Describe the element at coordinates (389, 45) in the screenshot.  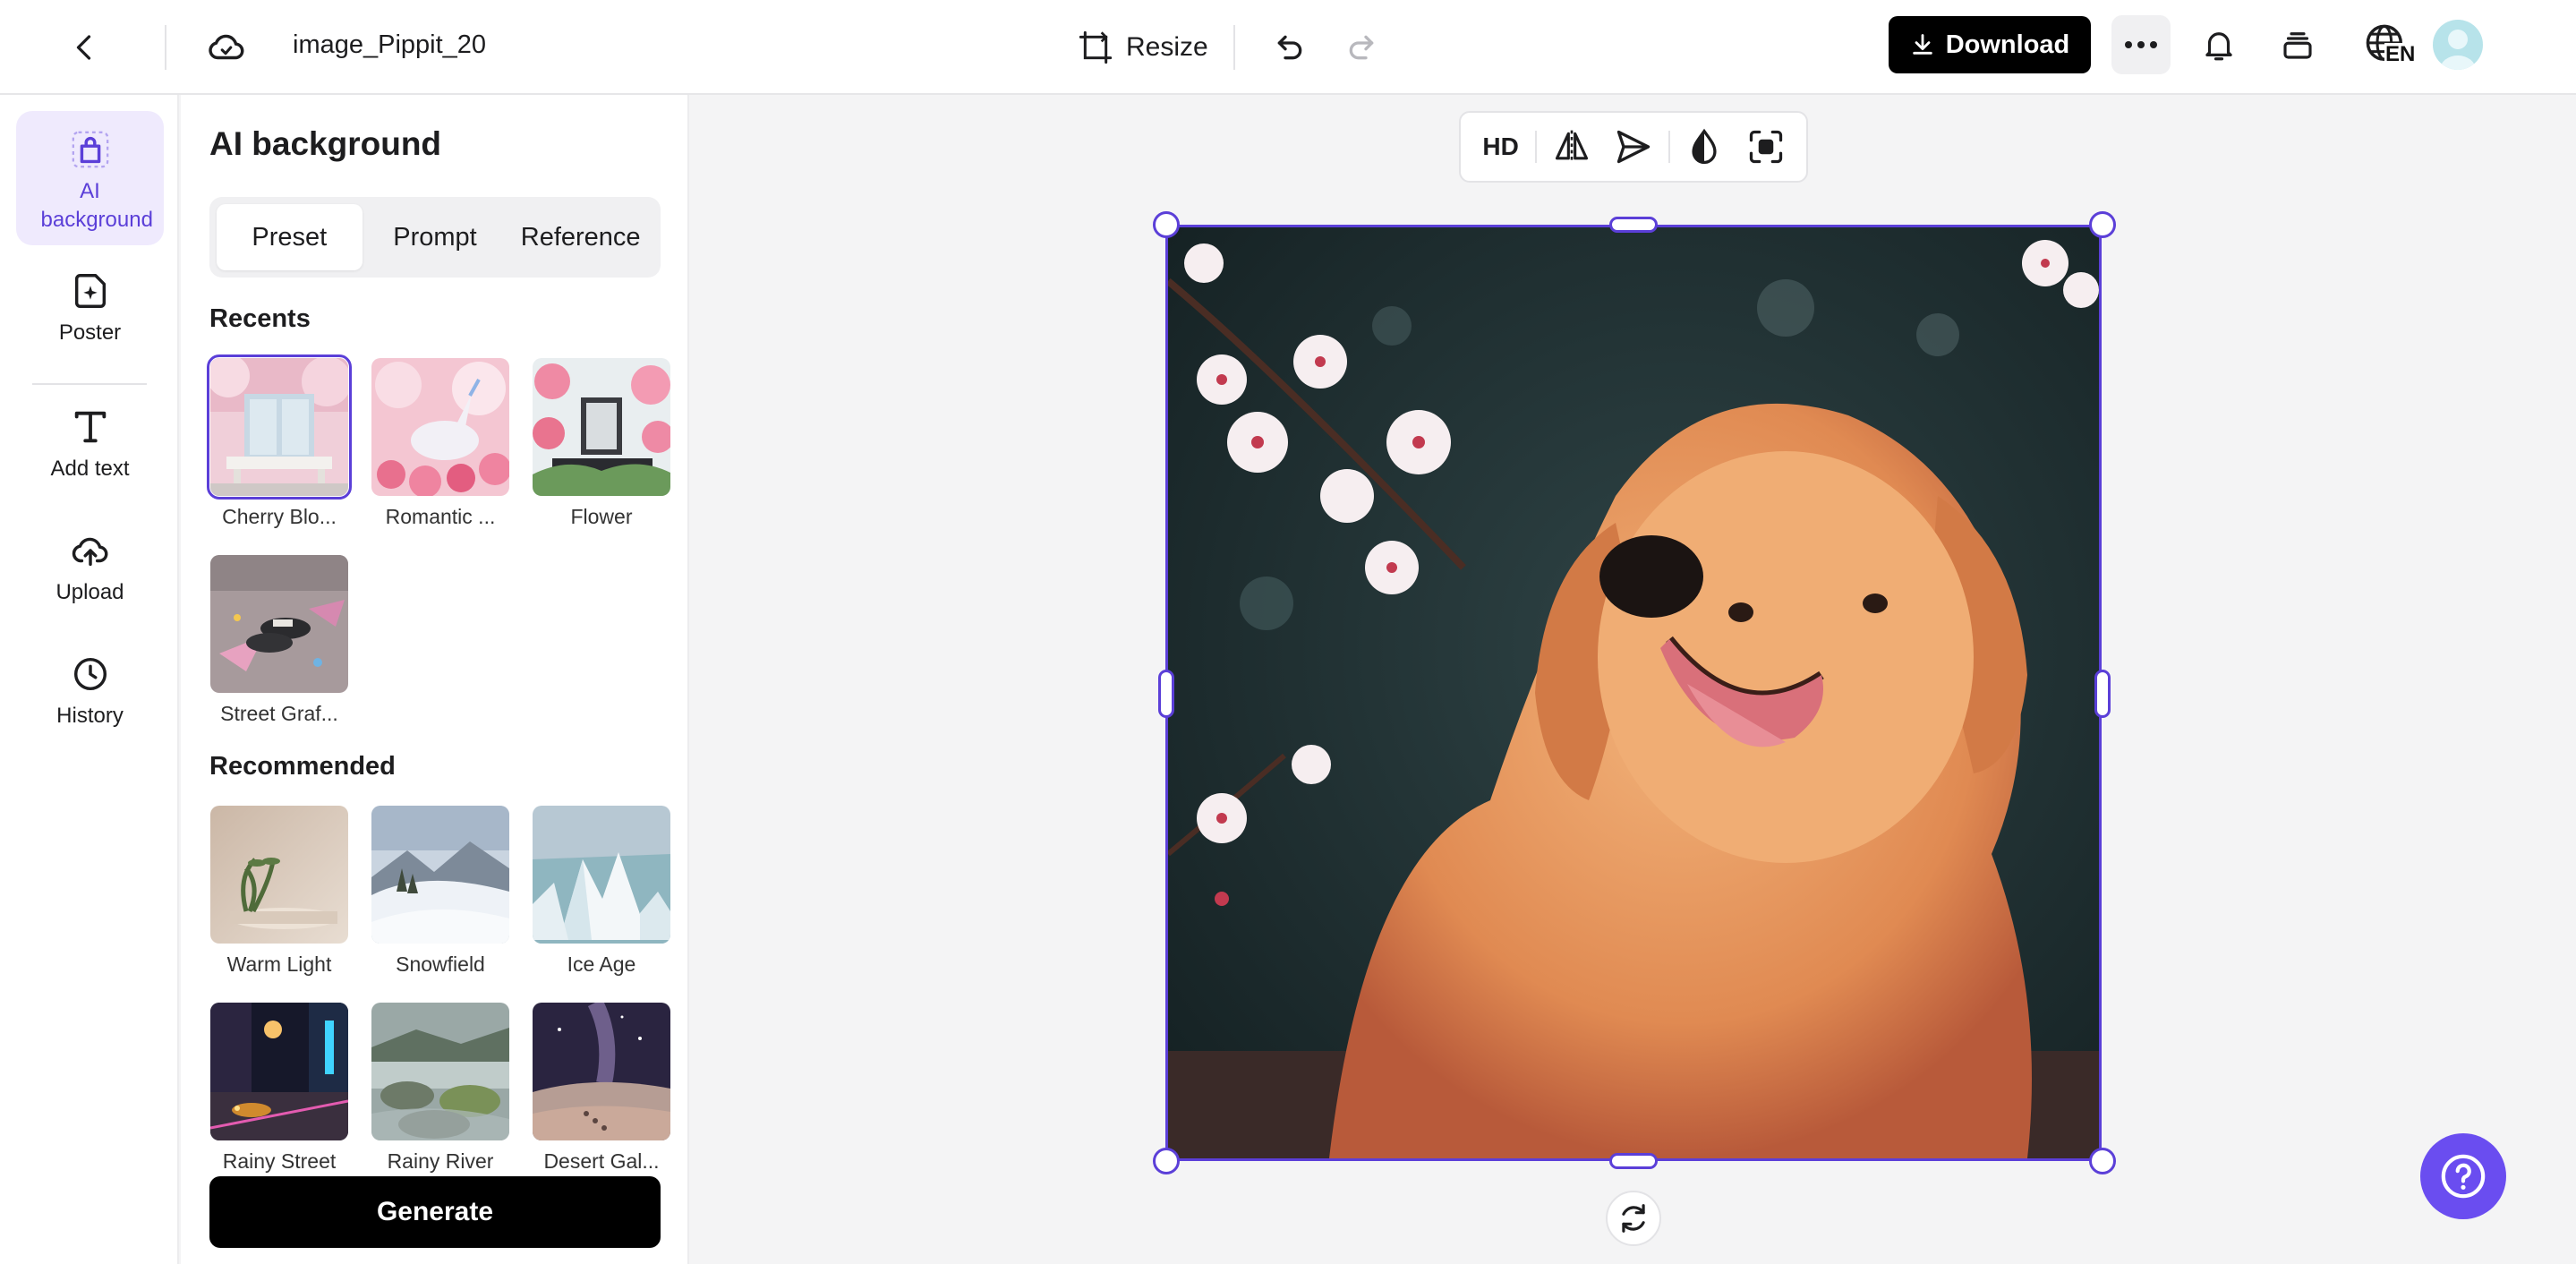
I see `document-title: image_Pippit_20` at that location.